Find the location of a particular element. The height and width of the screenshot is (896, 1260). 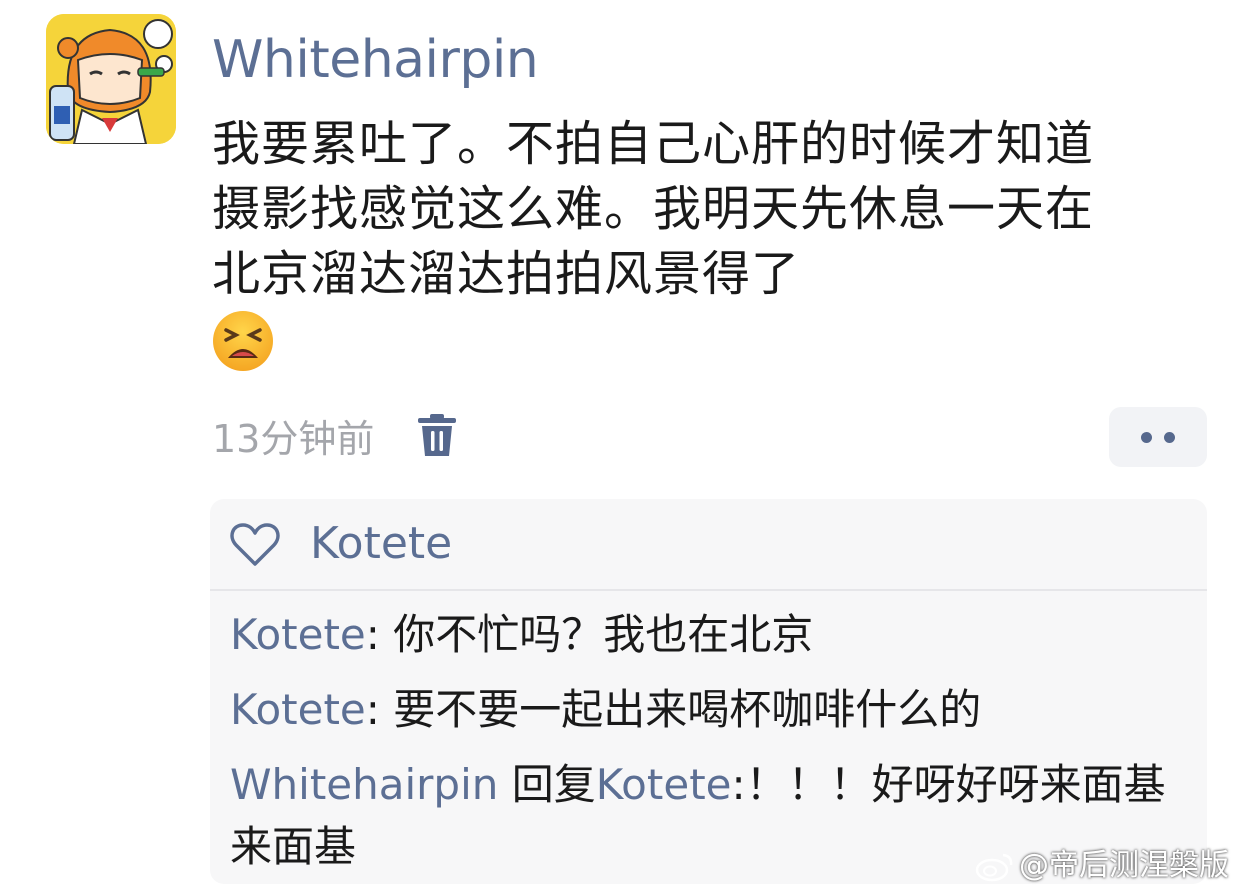

tired-face-emoji is located at coordinates (243, 341).